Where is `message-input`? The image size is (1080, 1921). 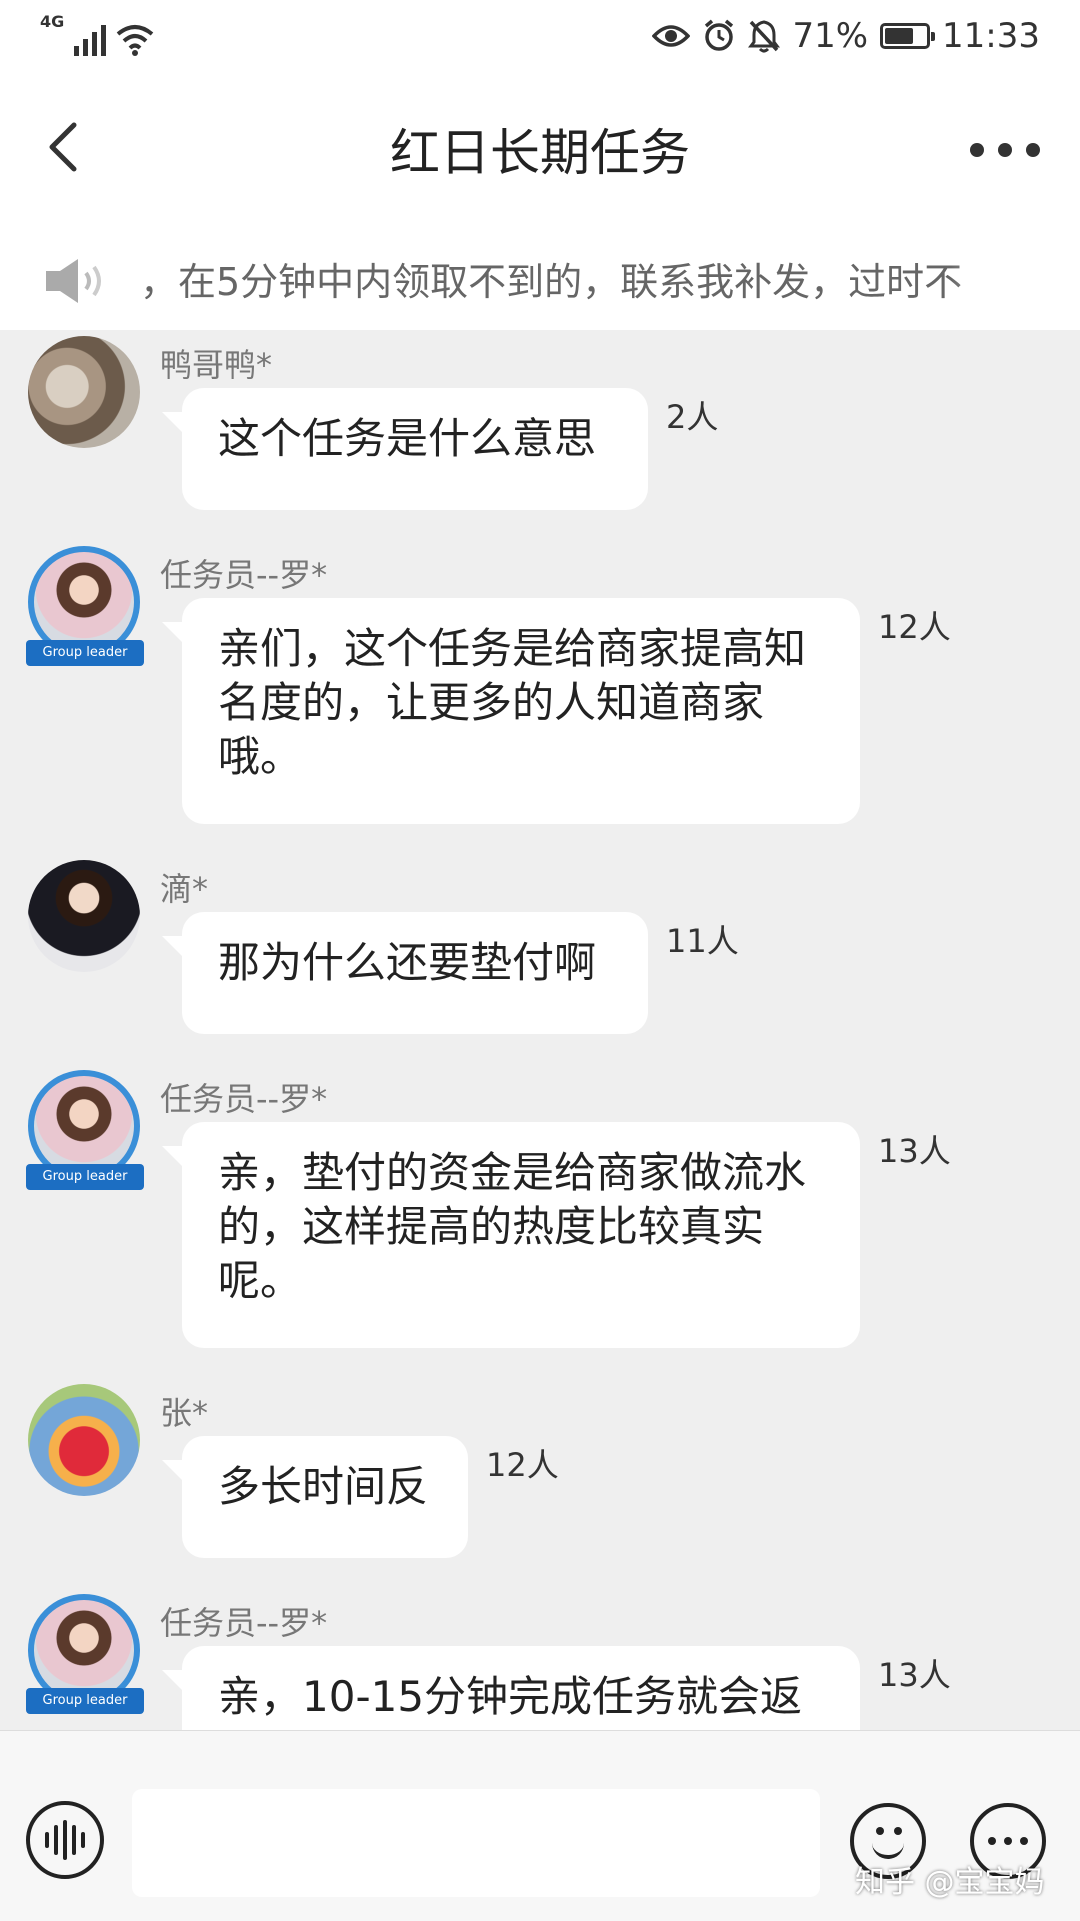
message-input is located at coordinates (476, 1843).